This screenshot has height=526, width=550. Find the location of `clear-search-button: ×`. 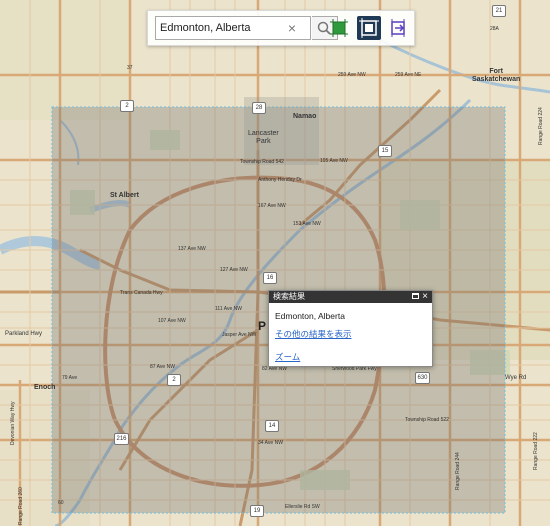

clear-search-button: × is located at coordinates (292, 28).